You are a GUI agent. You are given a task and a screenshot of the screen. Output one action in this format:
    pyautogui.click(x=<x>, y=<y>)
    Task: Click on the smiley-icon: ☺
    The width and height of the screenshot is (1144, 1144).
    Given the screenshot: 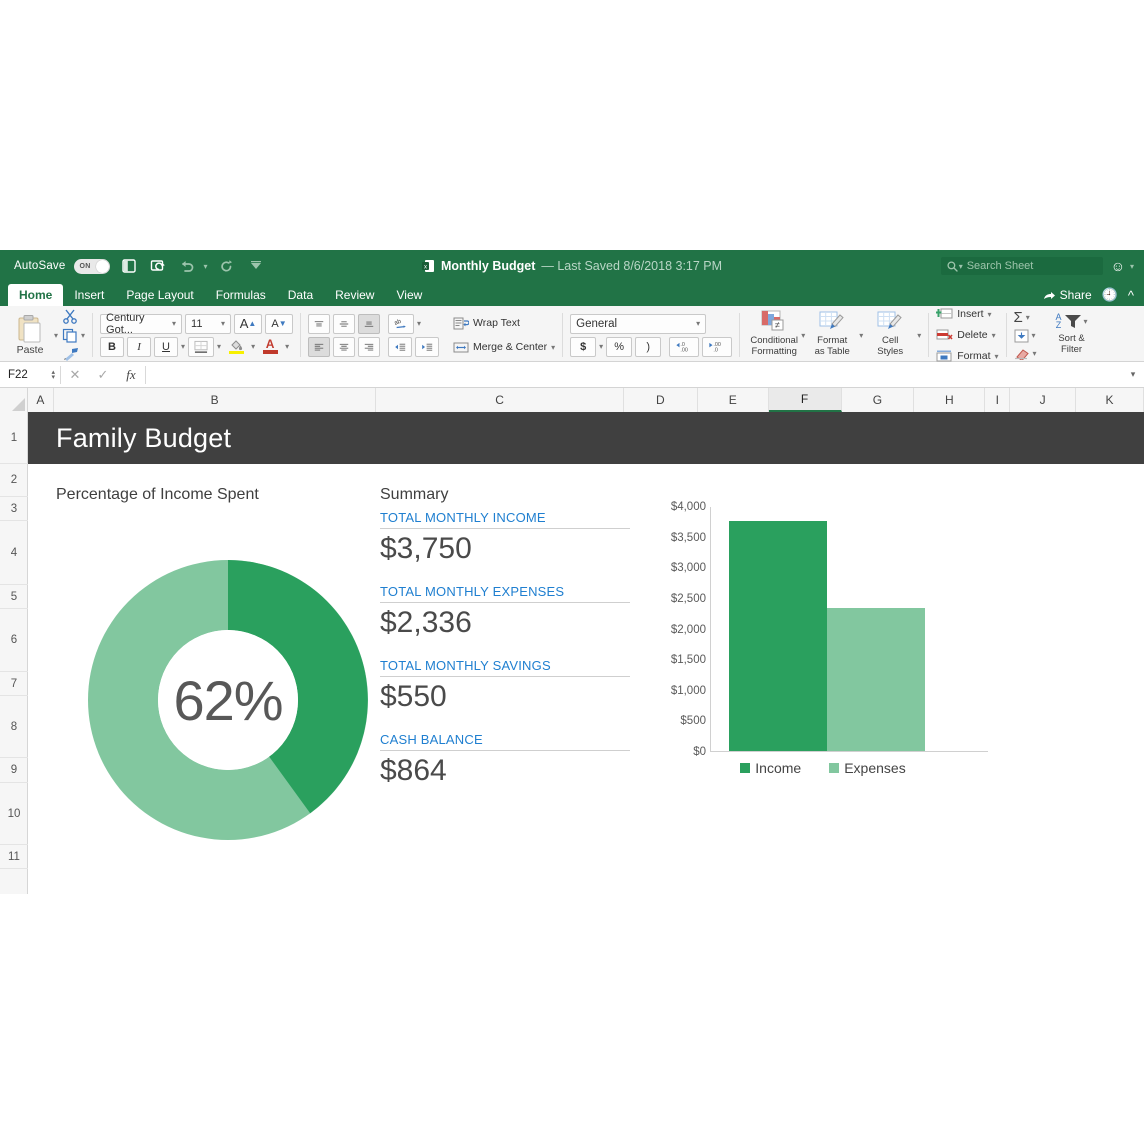 What is the action you would take?
    pyautogui.click(x=1118, y=266)
    